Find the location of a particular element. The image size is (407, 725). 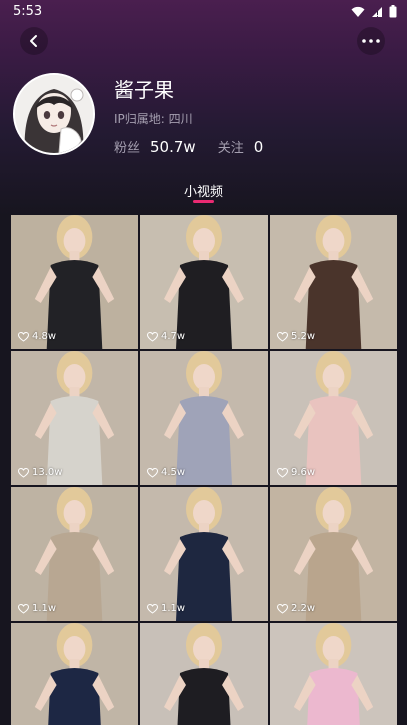

chevron-left-icon is located at coordinates (33, 41).